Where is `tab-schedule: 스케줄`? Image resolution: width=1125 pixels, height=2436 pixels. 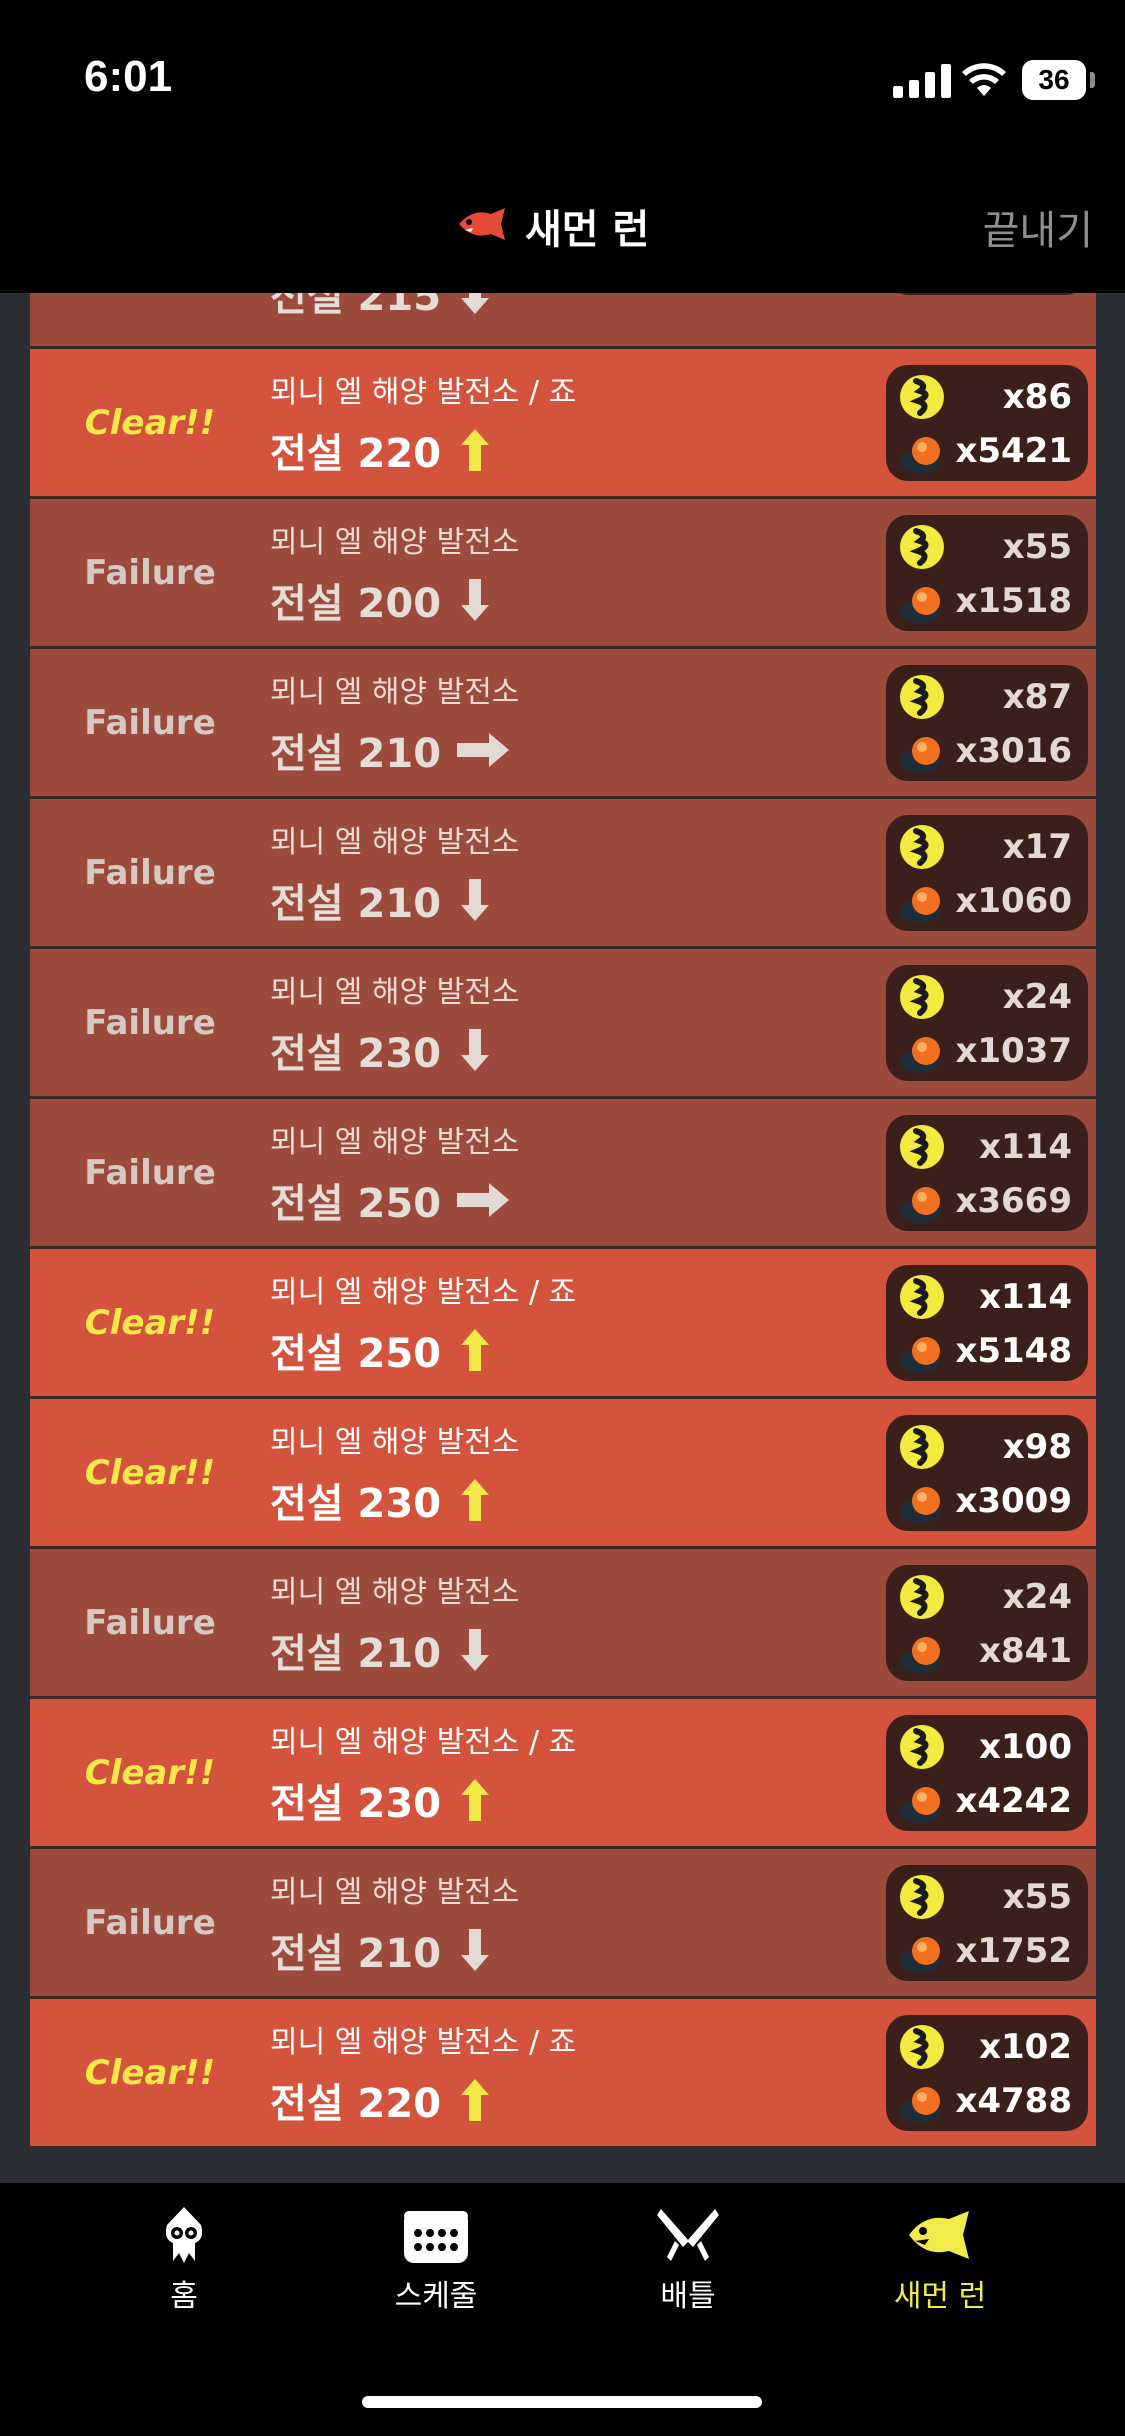 tab-schedule: 스케줄 is located at coordinates (436, 2260).